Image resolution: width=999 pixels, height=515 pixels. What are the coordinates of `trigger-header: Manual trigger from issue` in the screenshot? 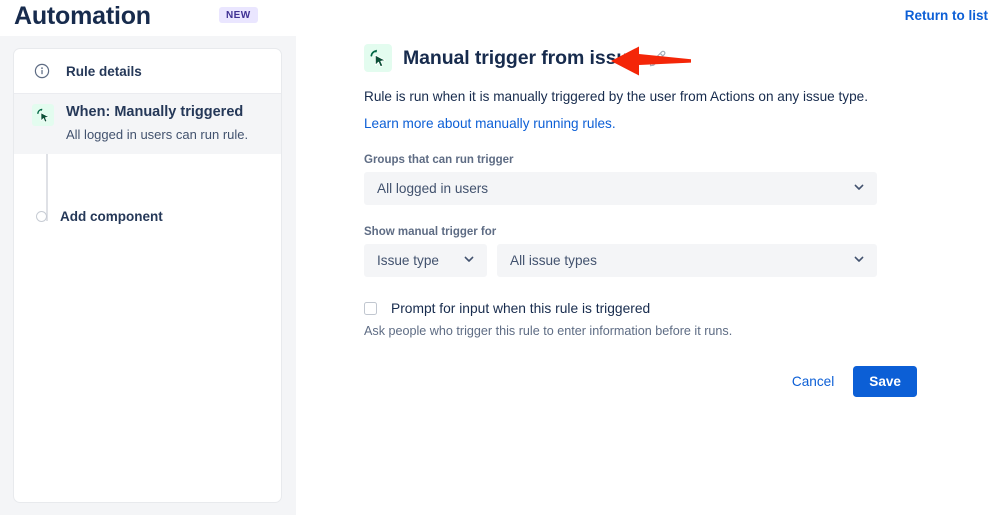 It's located at (664, 60).